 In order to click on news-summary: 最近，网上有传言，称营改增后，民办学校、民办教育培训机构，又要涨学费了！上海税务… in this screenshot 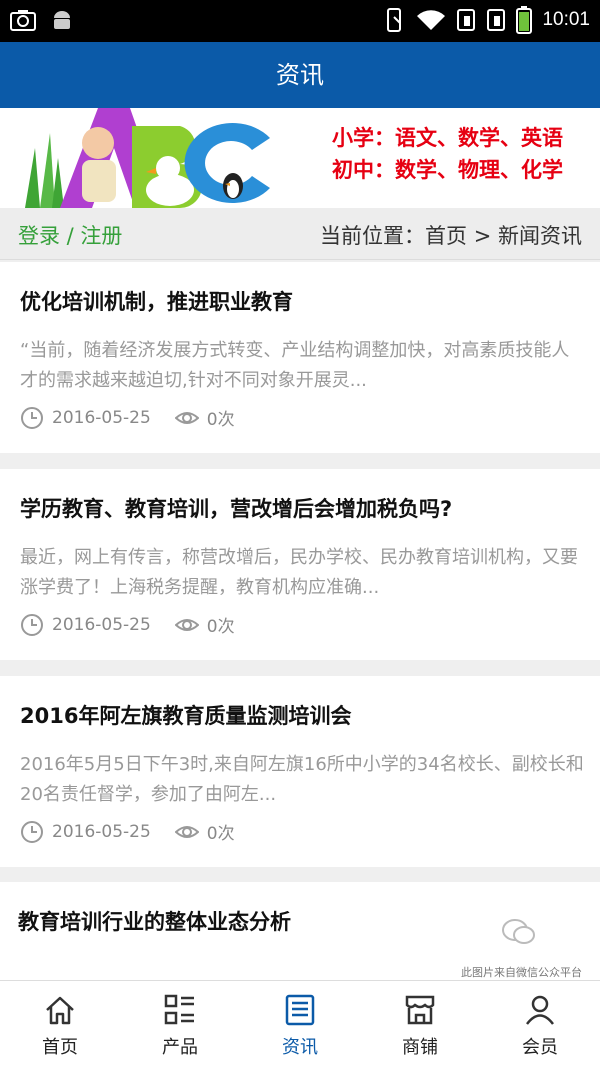, I will do `click(299, 572)`.